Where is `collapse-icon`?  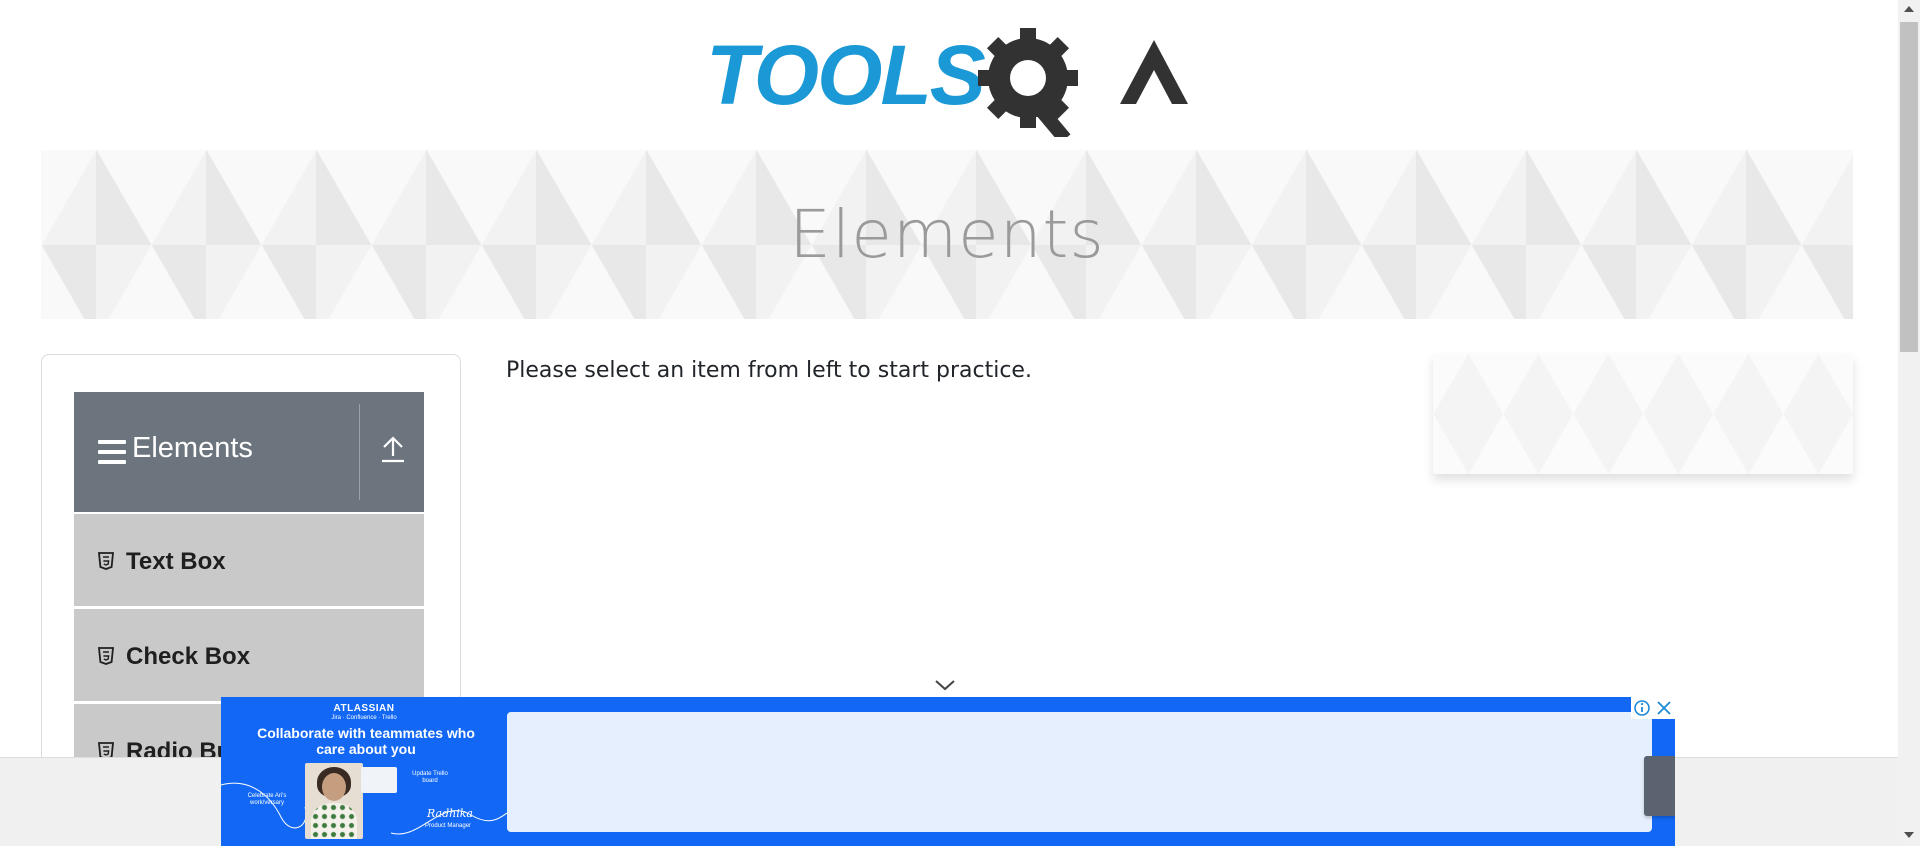 collapse-icon is located at coordinates (393, 449).